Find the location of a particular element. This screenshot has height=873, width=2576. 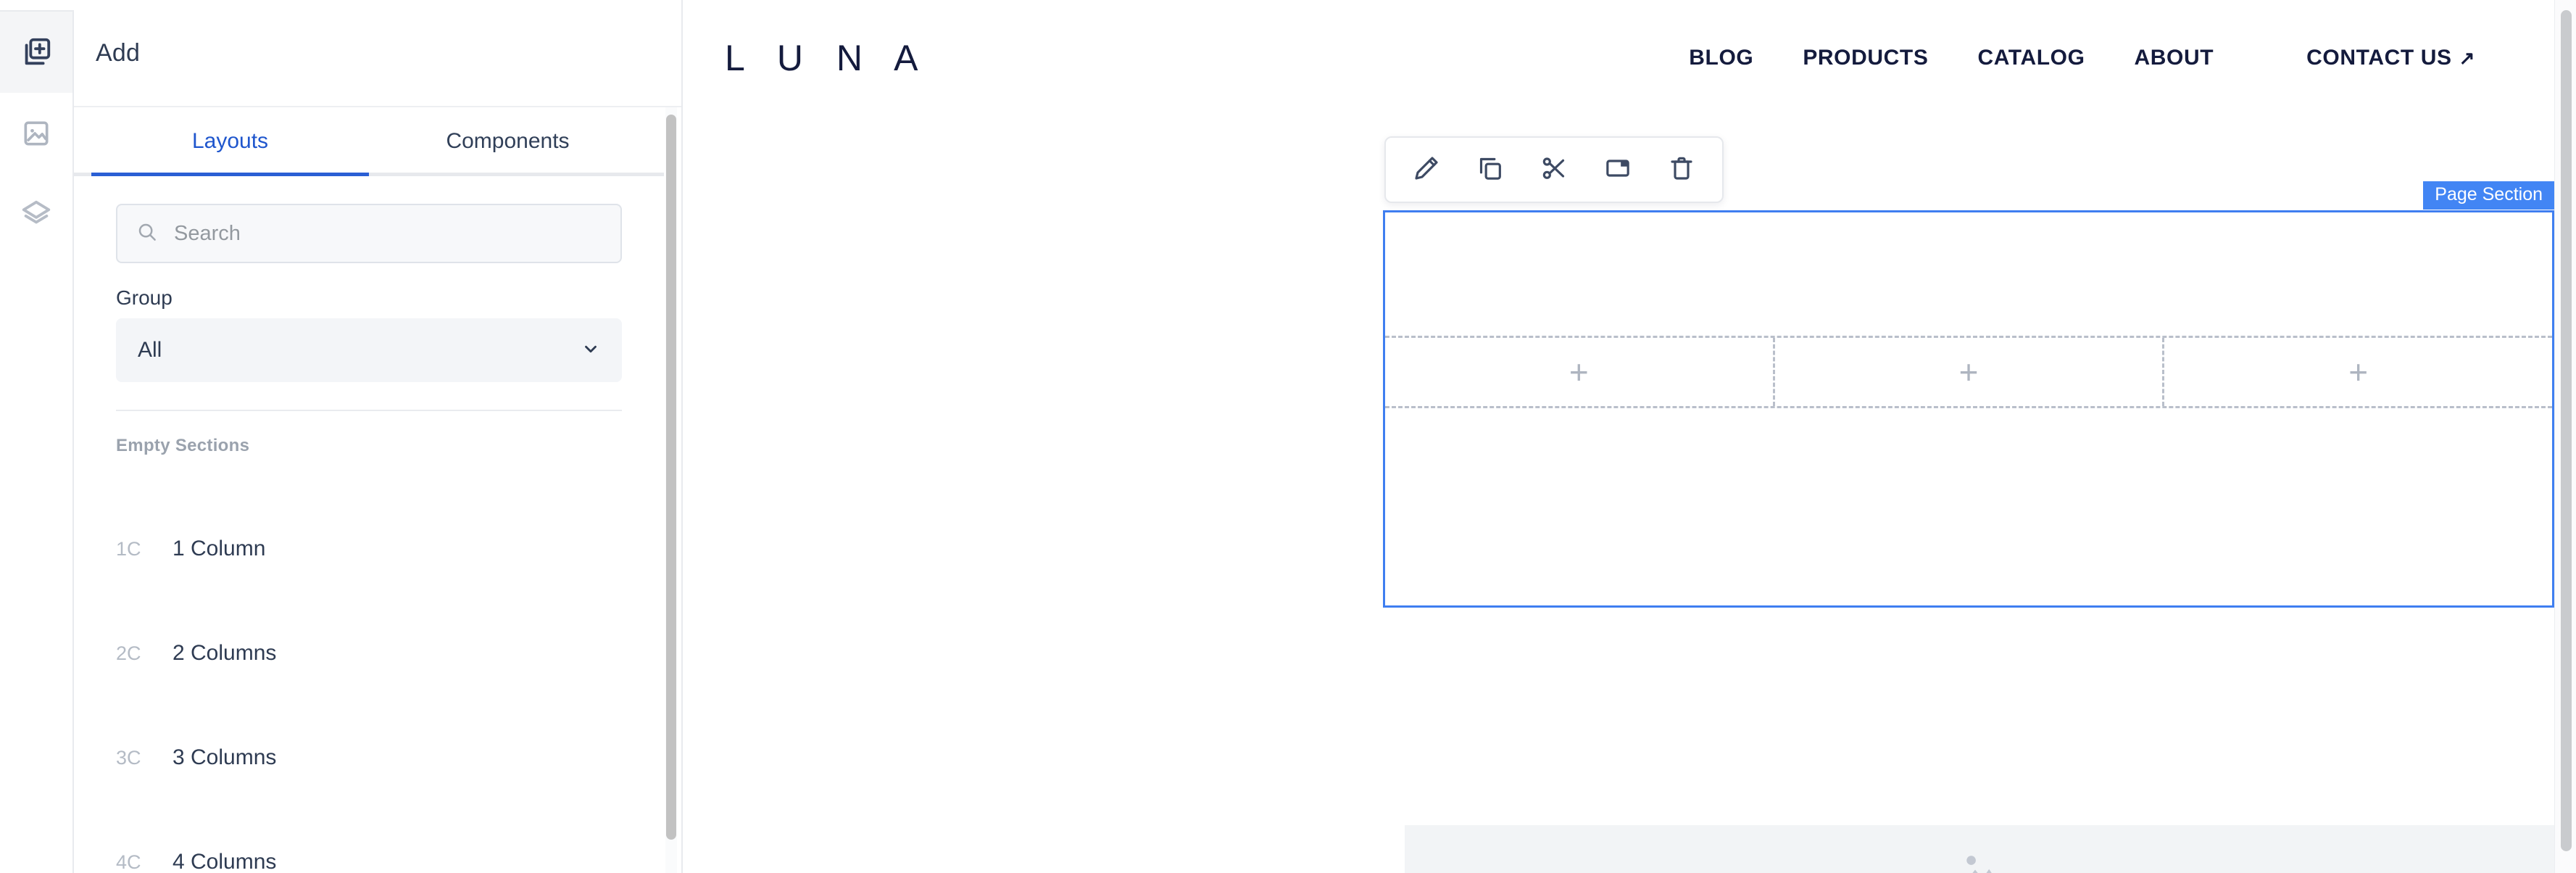

group-selected-value: All is located at coordinates (150, 350).